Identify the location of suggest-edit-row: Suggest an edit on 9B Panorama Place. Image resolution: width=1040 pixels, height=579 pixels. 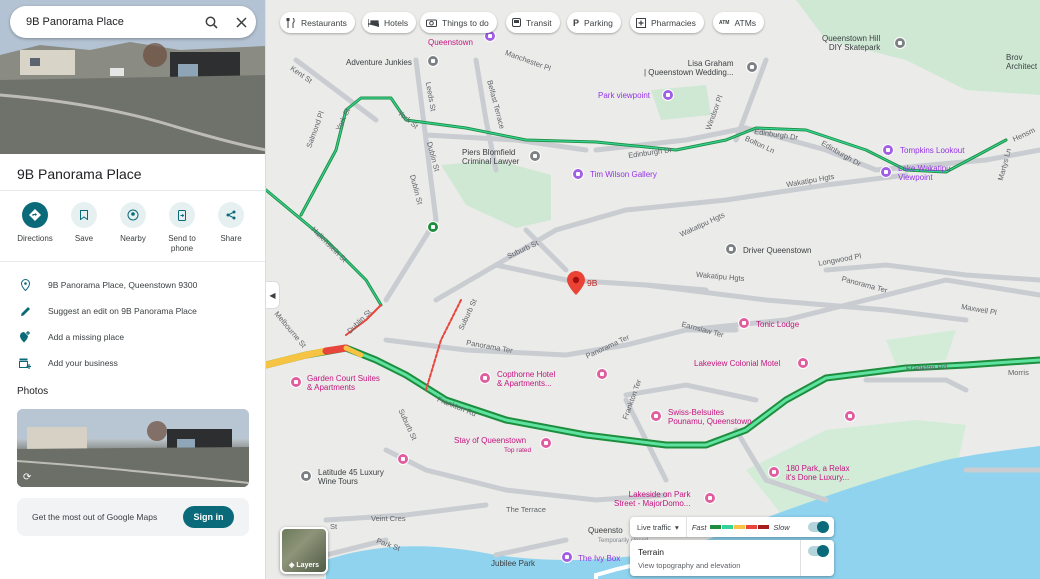
(137, 311).